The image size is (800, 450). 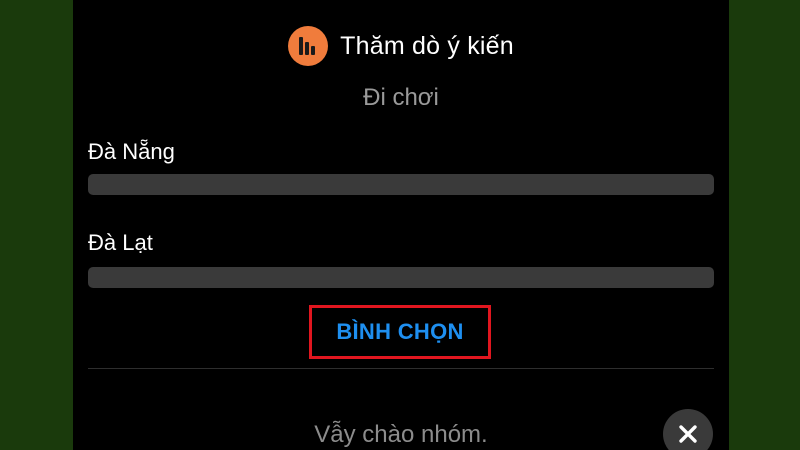 I want to click on poll-header: Thăm dò ý kiến, so click(x=401, y=46).